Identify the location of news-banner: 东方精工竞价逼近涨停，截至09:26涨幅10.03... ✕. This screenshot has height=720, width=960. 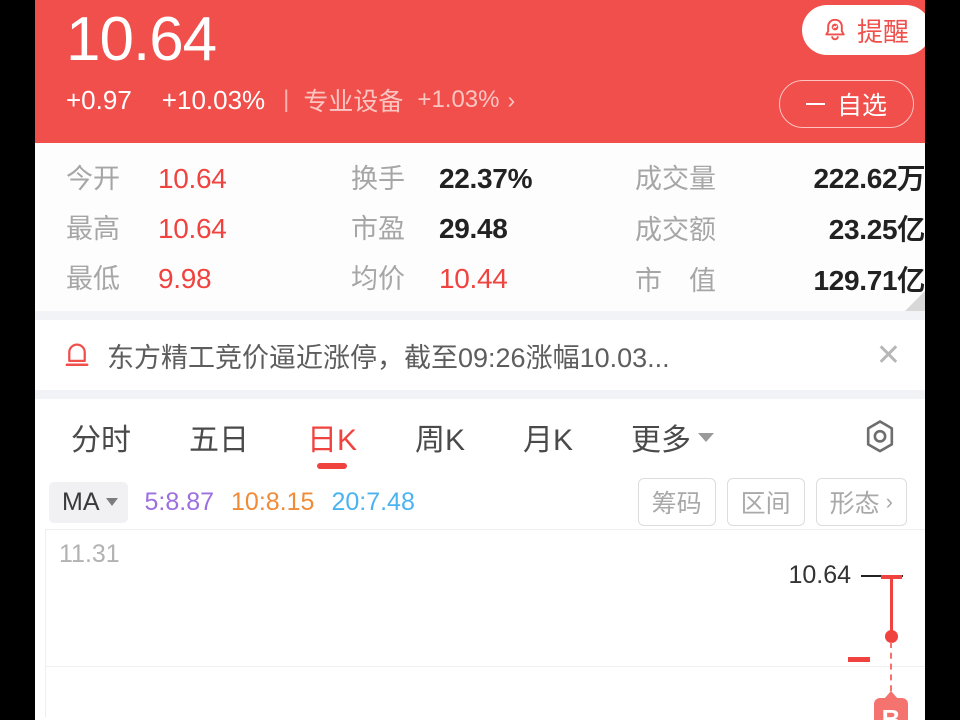
(480, 355).